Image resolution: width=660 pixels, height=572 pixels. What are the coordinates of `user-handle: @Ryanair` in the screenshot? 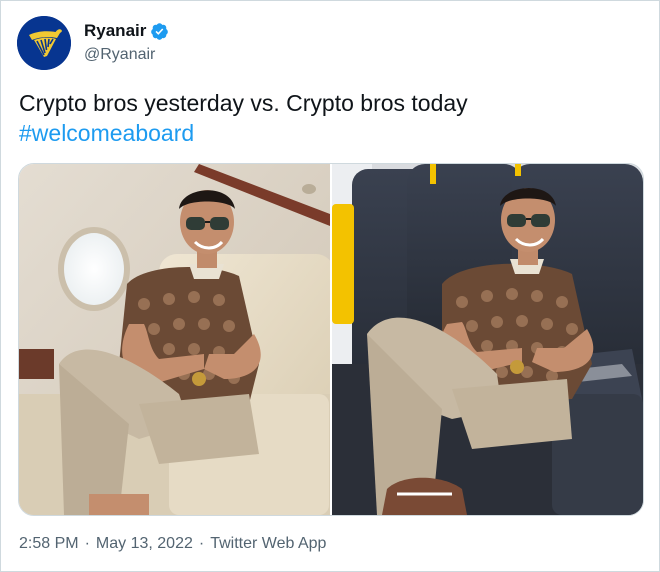 It's located at (126, 55).